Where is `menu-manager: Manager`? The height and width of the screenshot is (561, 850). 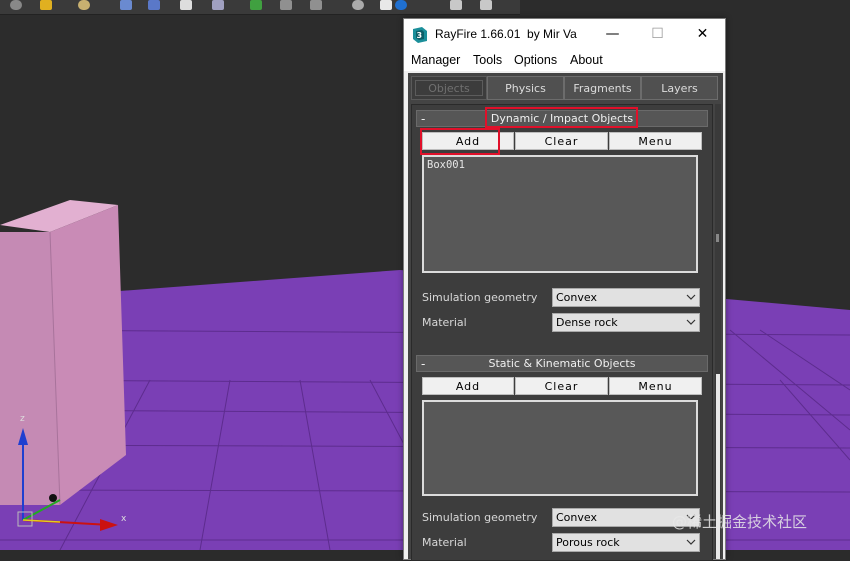
menu-manager: Manager is located at coordinates (435, 60).